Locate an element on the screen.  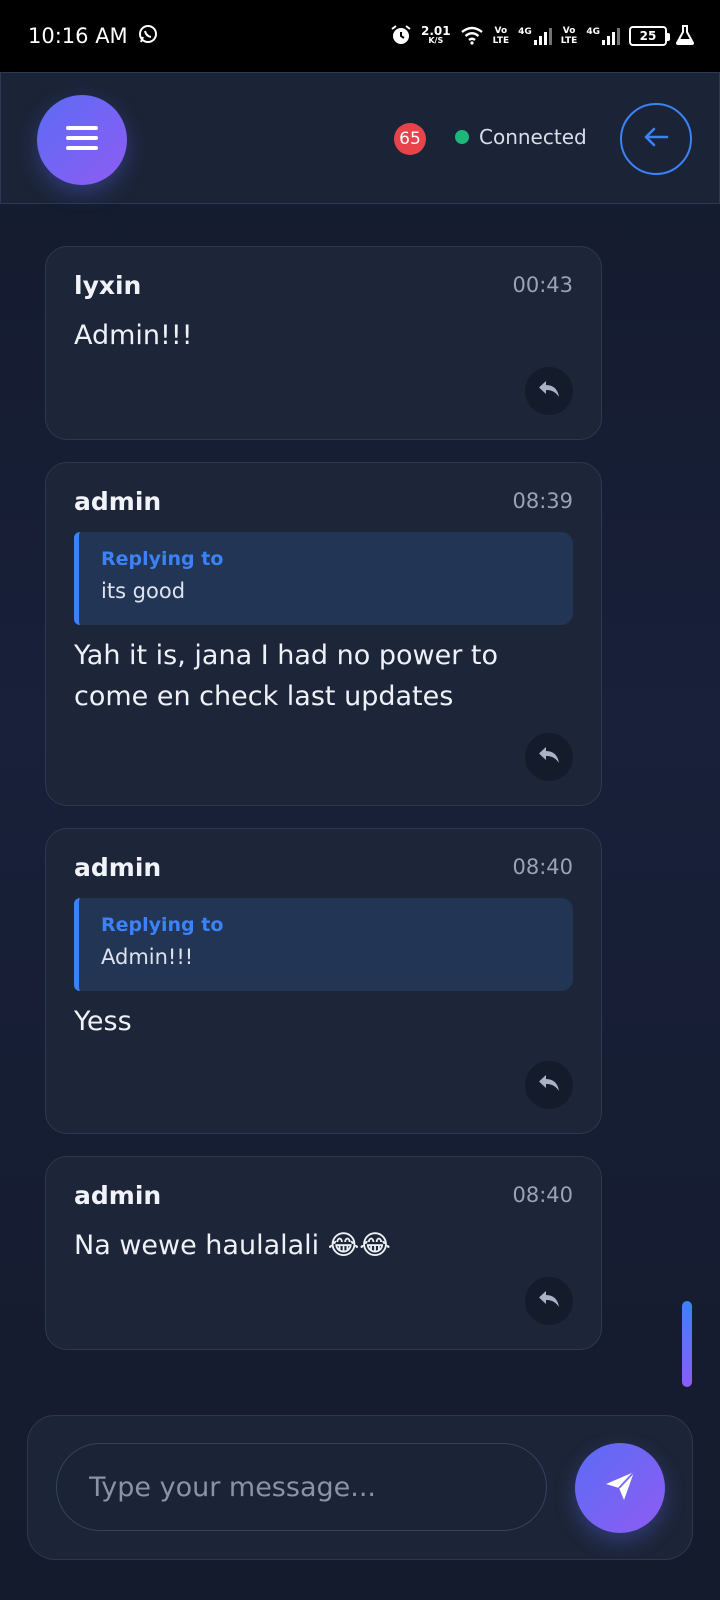
connection-status: Connected is located at coordinates (521, 137).